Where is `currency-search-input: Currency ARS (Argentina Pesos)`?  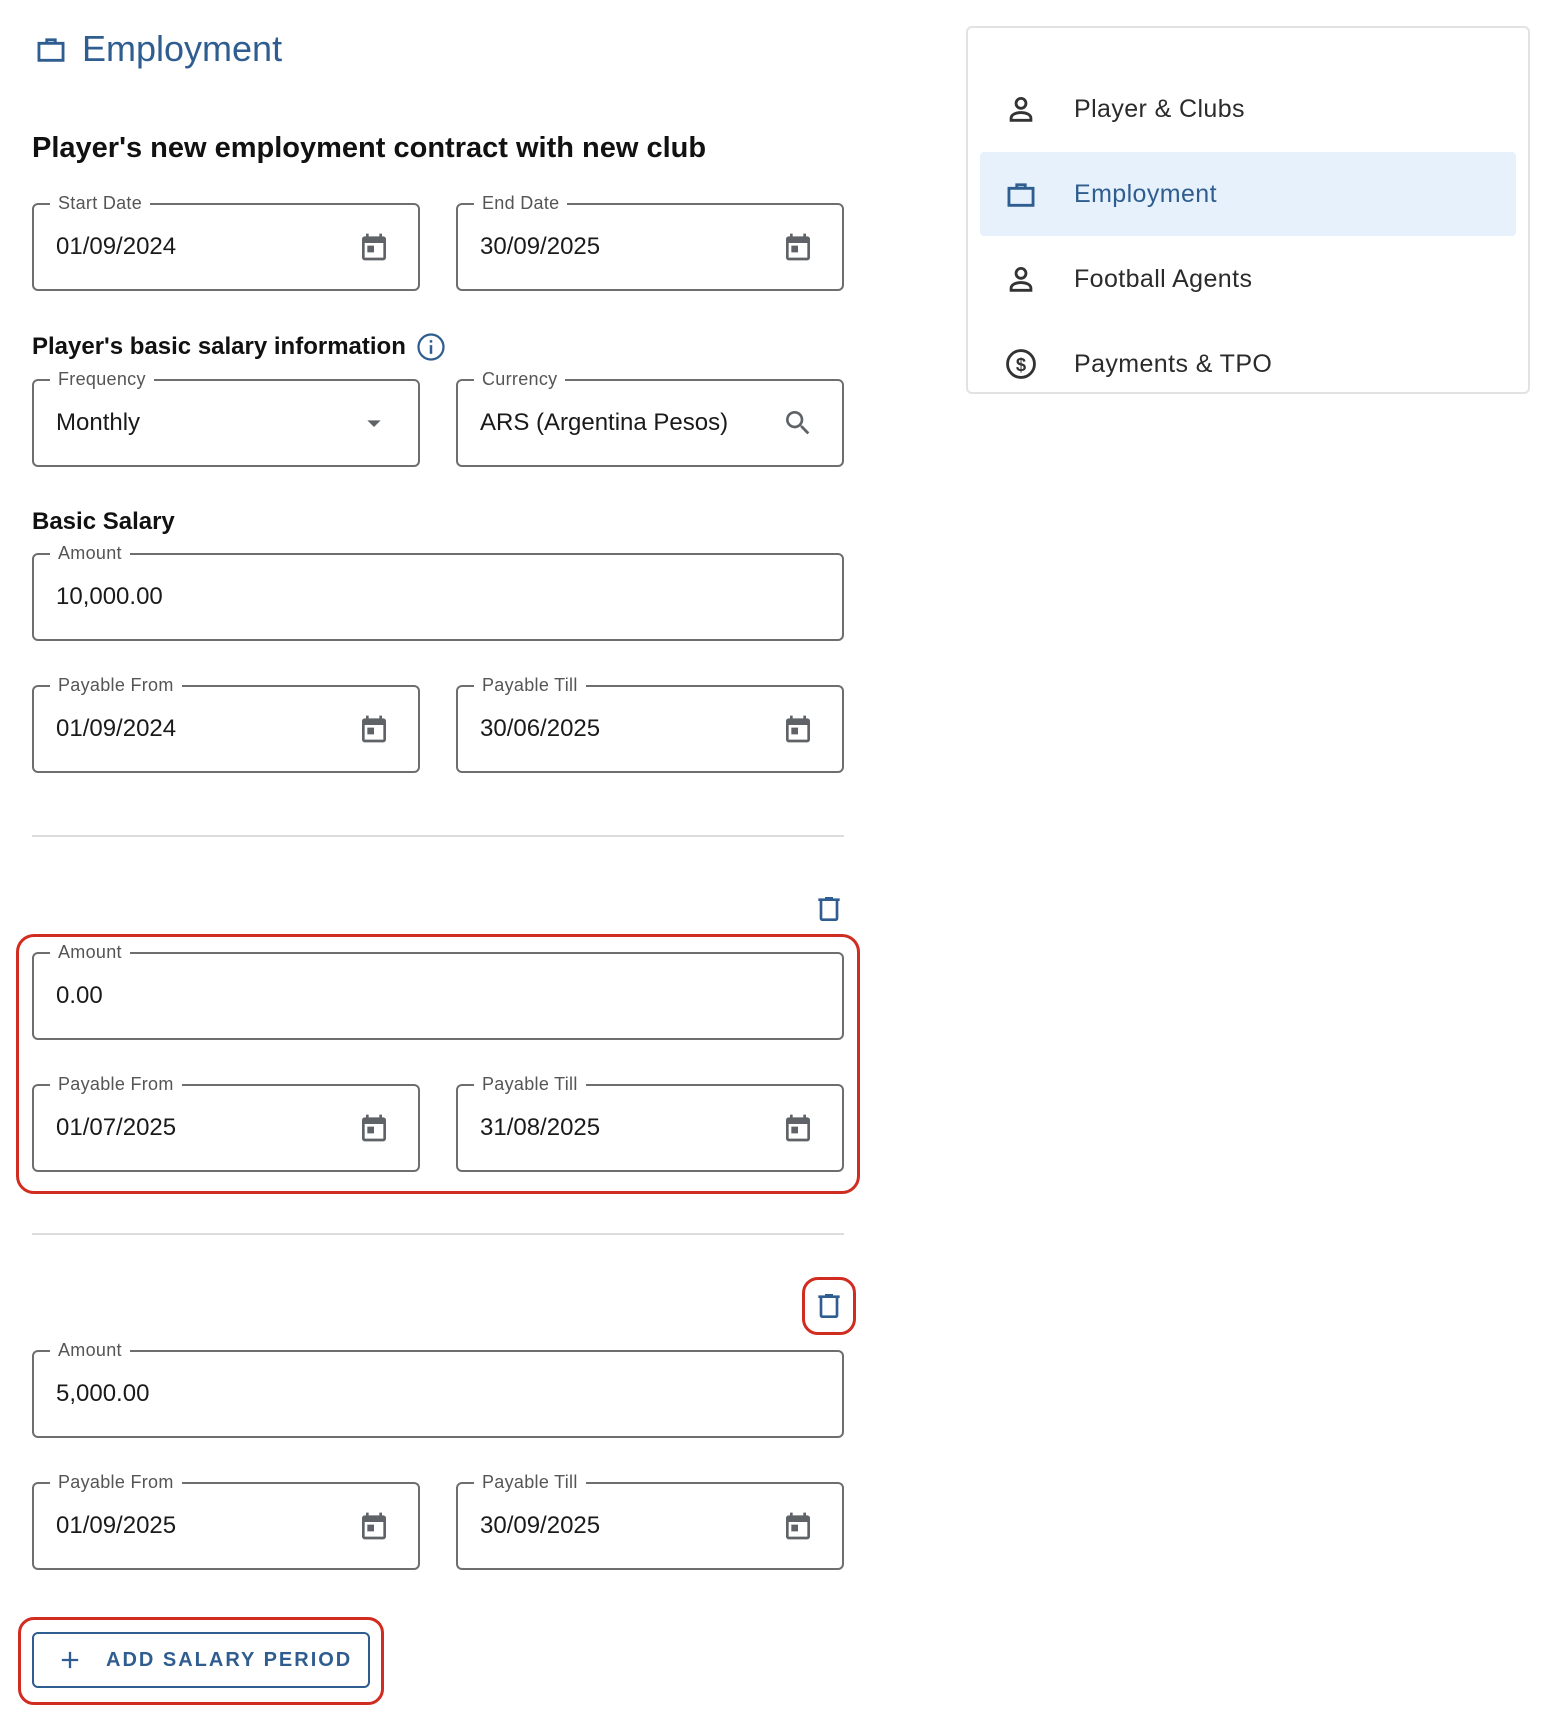 currency-search-input: Currency ARS (Argentina Pesos) is located at coordinates (650, 417).